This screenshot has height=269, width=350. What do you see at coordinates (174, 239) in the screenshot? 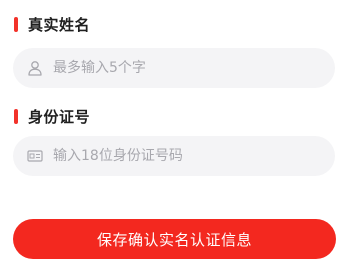
I see `save-verification-button: 保存确认实名认证信息` at bounding box center [174, 239].